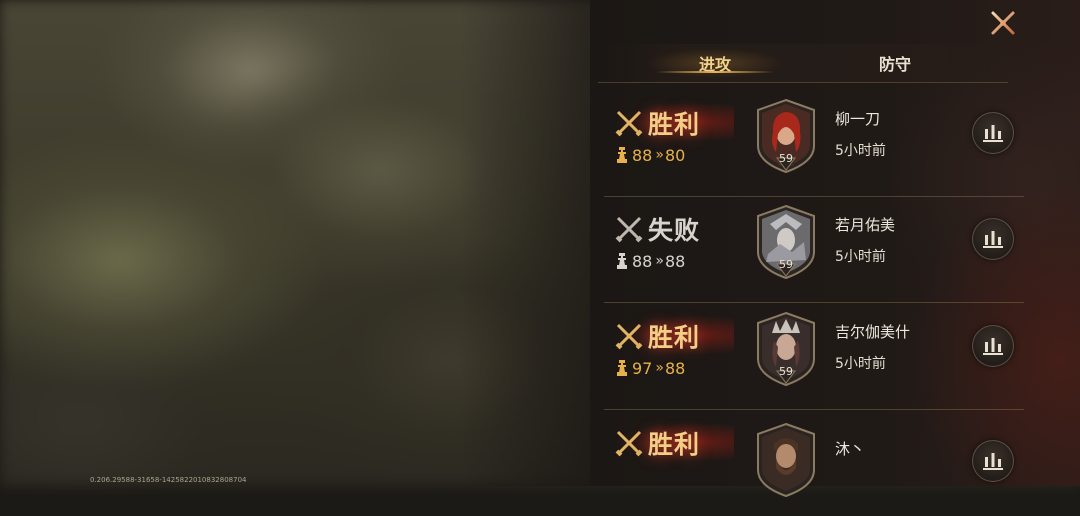 This screenshot has height=516, width=1080. What do you see at coordinates (814, 356) in the screenshot?
I see `battle-row: 胜利 97 » 88 59 吉尔伽美什 5小时前` at bounding box center [814, 356].